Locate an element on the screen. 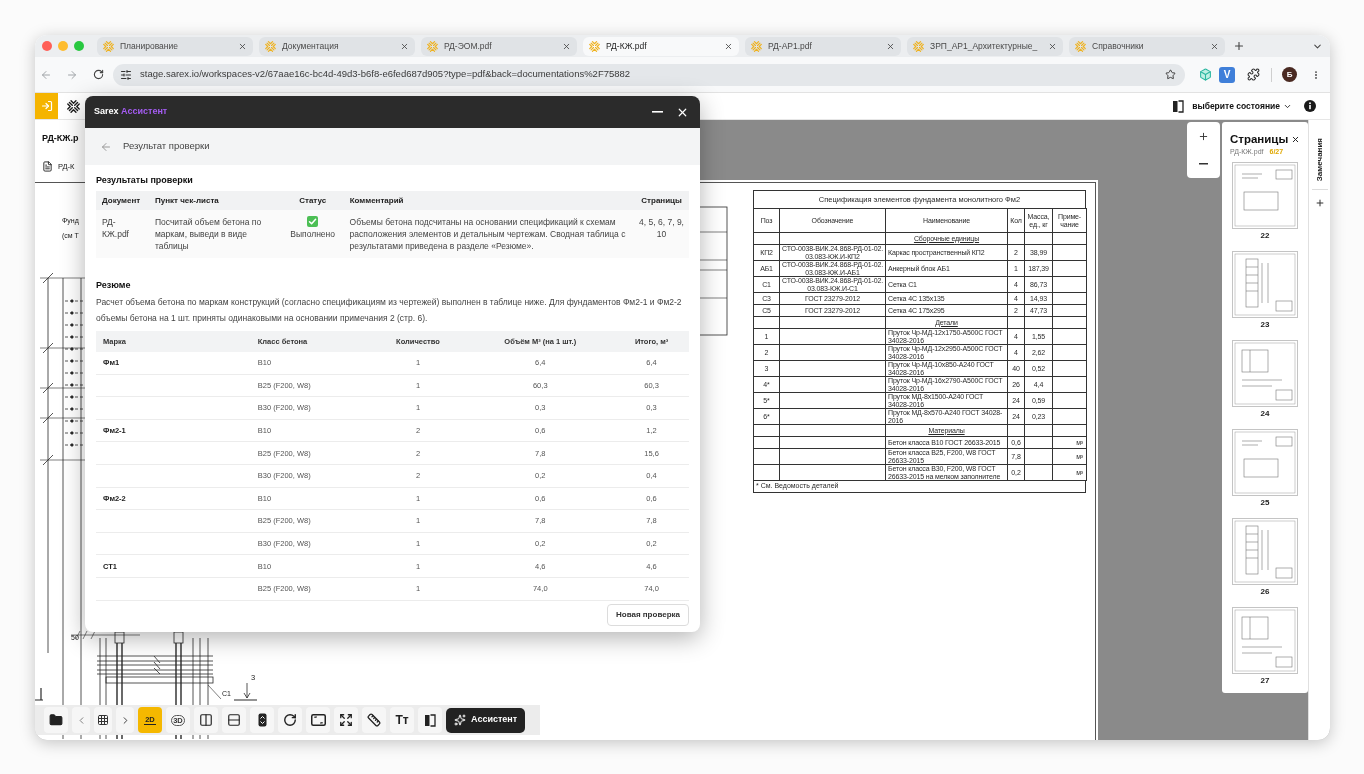 This screenshot has height=774, width=1364. column-header: Страницы is located at coordinates (661, 200).